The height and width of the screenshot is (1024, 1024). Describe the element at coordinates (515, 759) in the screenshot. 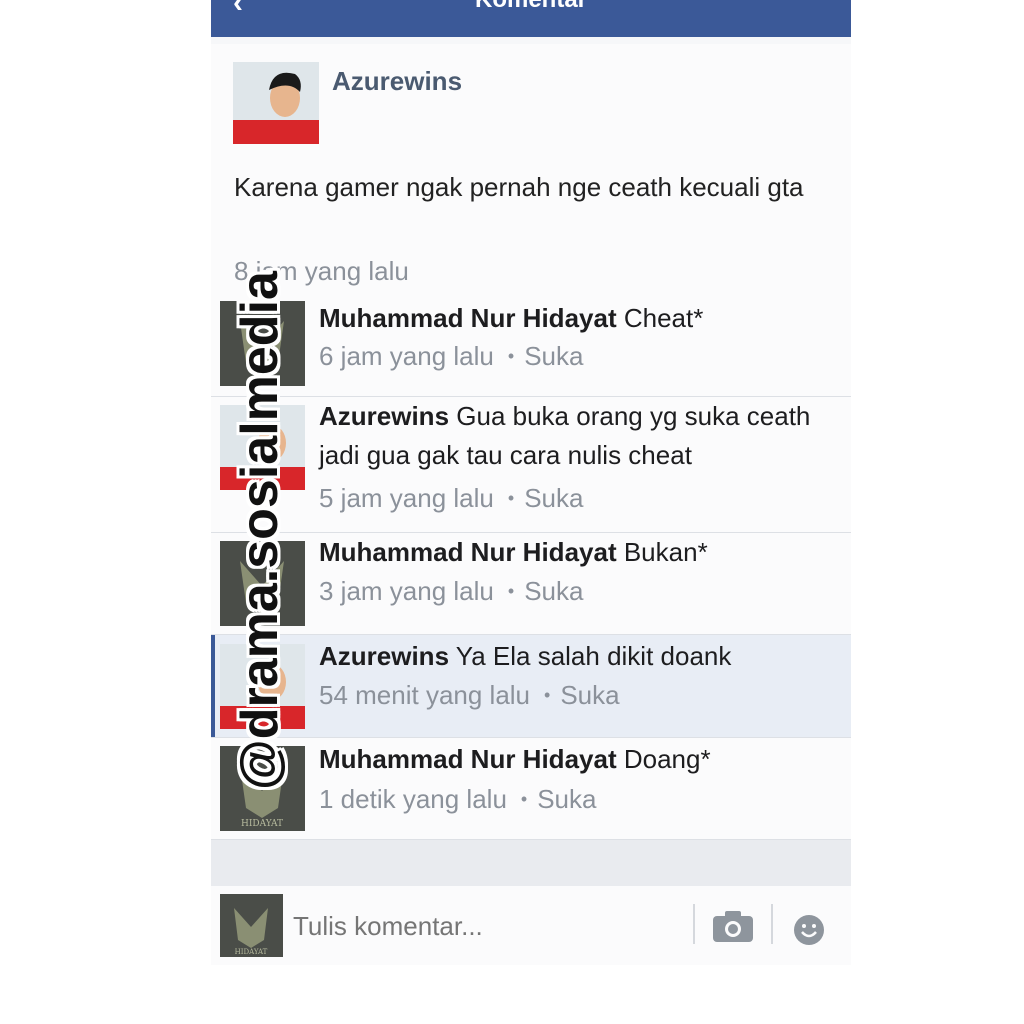

I see `reply-text: Muhammad Nur Hidayat Doang*` at that location.